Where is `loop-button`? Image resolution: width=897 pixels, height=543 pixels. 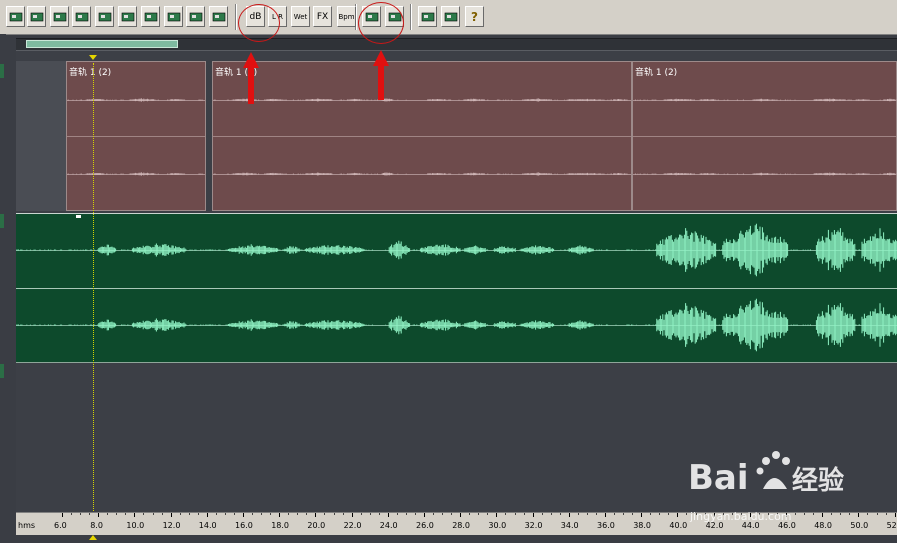
loop-button is located at coordinates (150, 16).